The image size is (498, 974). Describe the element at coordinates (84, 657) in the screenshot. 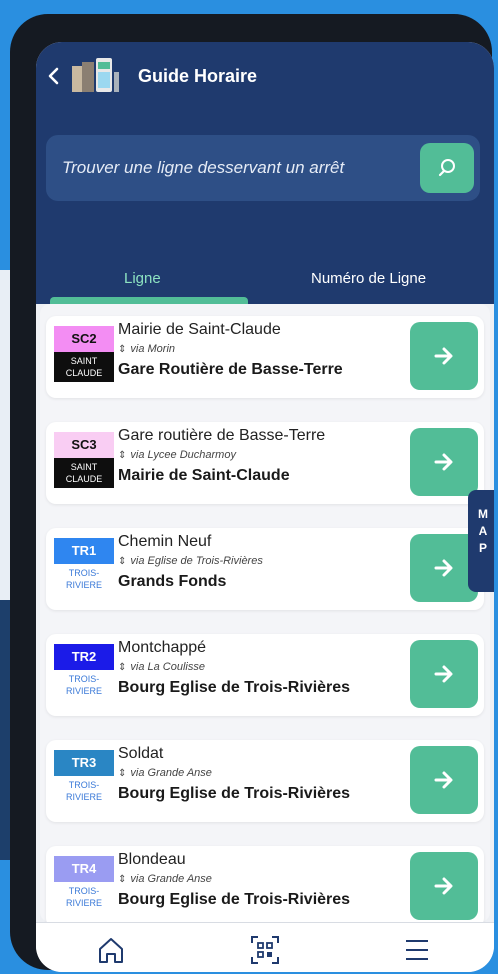

I see `line-badge: TR2` at that location.